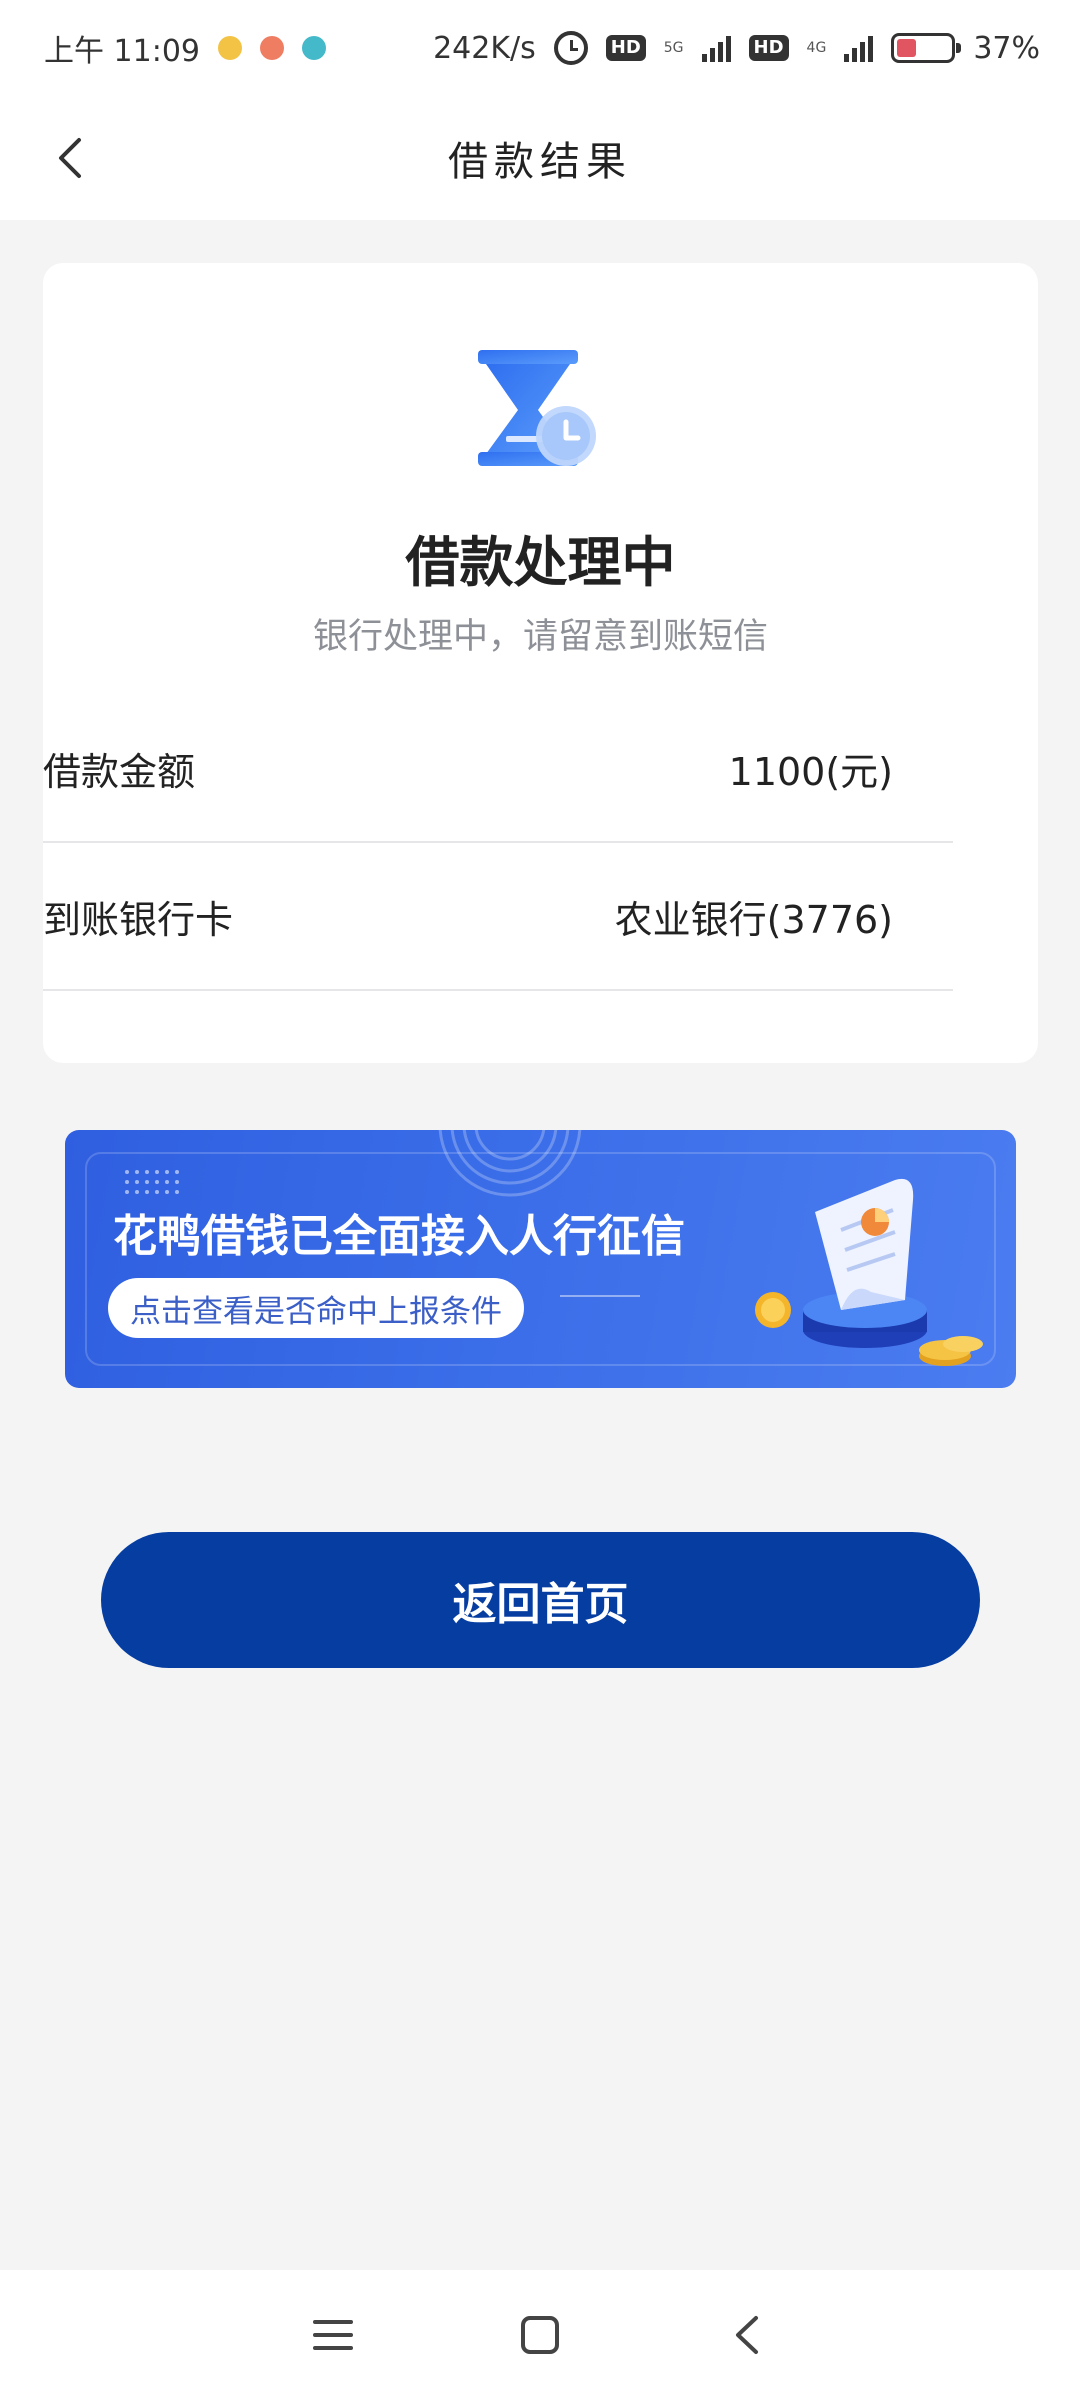 This screenshot has height=2400, width=1080. Describe the element at coordinates (753, 919) in the screenshot. I see `bank-card-value: 农业银行(3776)` at that location.